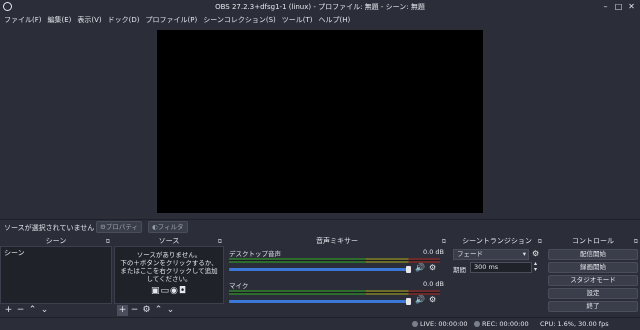 The height and width of the screenshot is (330, 640). What do you see at coordinates (23, 20) in the screenshot?
I see `menu-file: ファイル(F)` at bounding box center [23, 20].